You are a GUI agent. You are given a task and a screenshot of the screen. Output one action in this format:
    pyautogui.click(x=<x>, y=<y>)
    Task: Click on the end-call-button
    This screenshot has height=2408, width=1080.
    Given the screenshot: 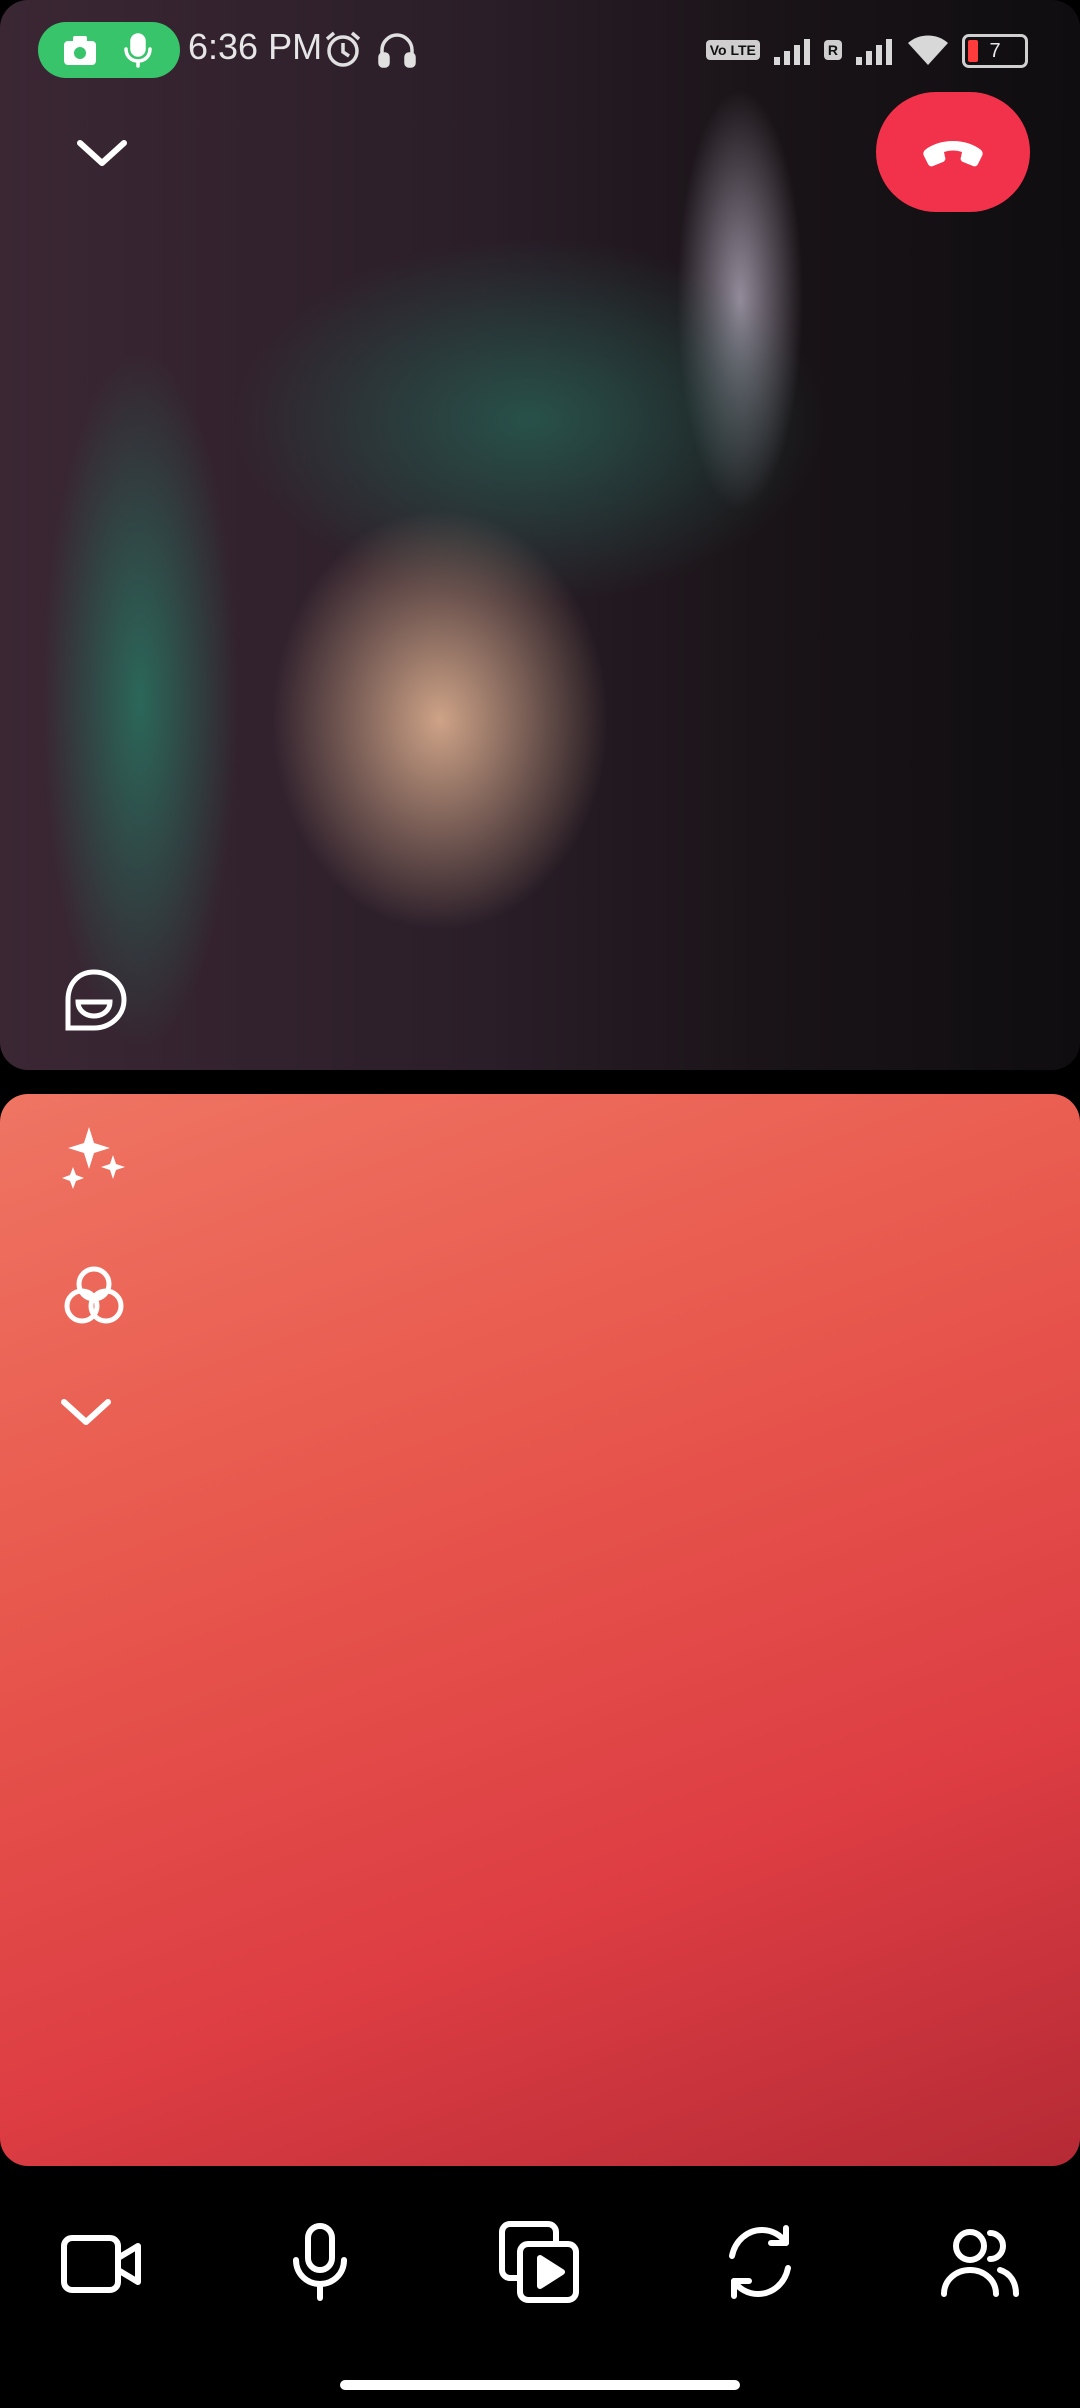 What is the action you would take?
    pyautogui.click(x=953, y=152)
    